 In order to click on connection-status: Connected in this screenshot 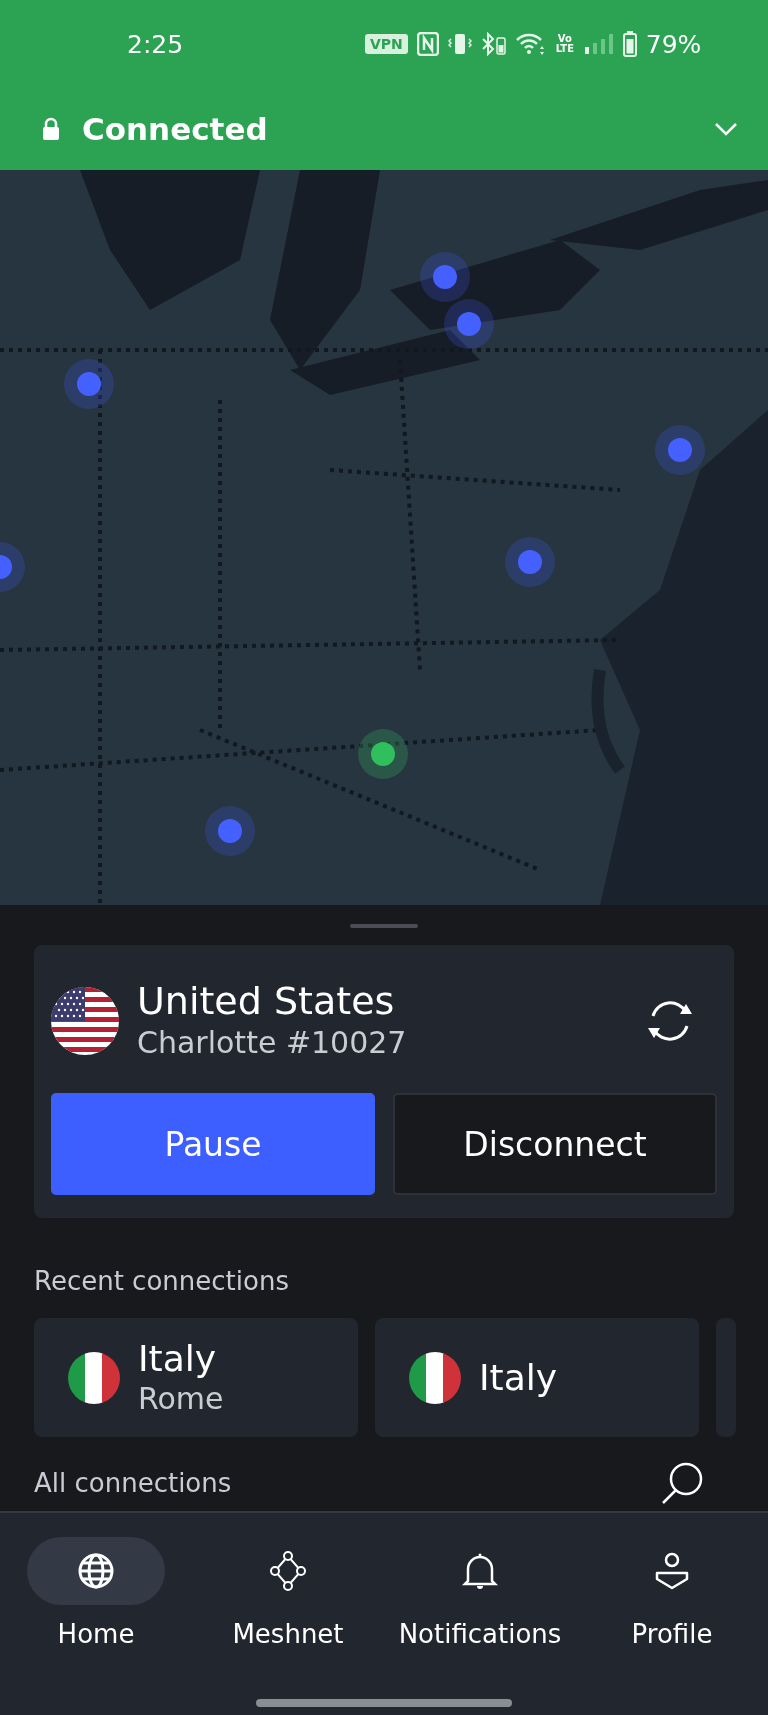, I will do `click(175, 129)`.